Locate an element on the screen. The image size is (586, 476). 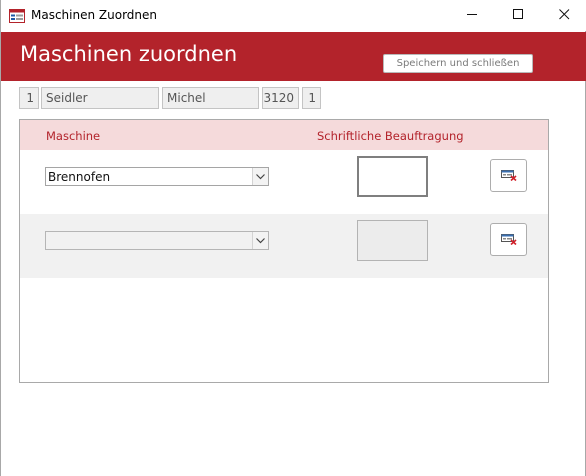
minimize-icon is located at coordinates (472, 16).